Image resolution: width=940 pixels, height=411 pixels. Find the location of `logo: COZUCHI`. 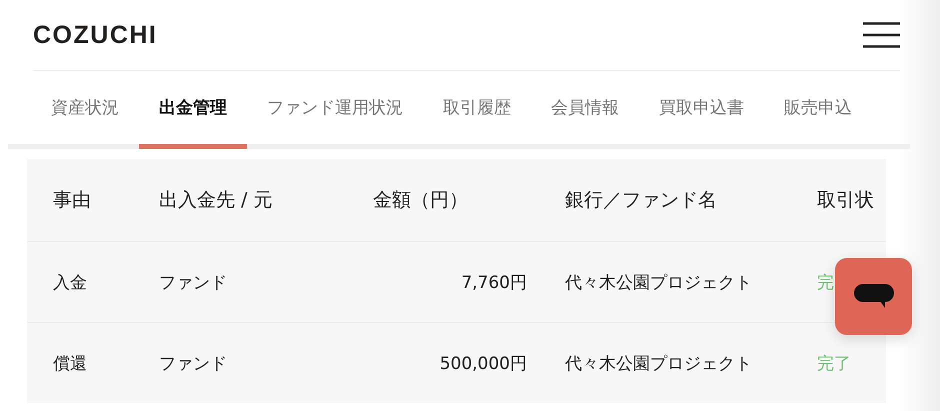

logo: COZUCHI is located at coordinates (95, 35).